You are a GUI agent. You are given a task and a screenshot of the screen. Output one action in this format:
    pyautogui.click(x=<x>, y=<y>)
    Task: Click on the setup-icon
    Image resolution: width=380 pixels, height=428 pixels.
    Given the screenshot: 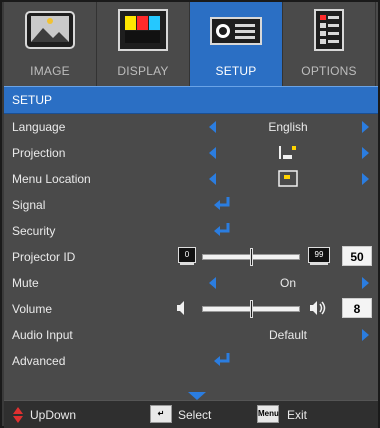 What is the action you would take?
    pyautogui.click(x=236, y=31)
    